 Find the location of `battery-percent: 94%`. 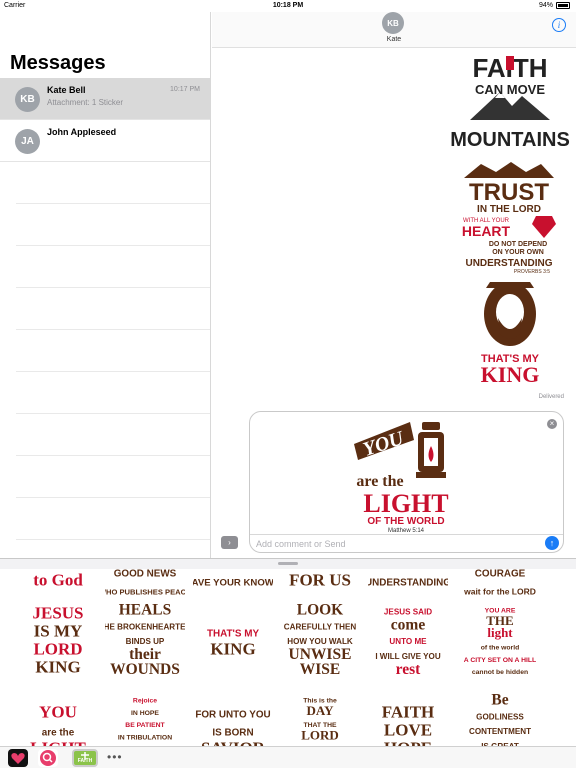

battery-percent: 94% is located at coordinates (546, 5).